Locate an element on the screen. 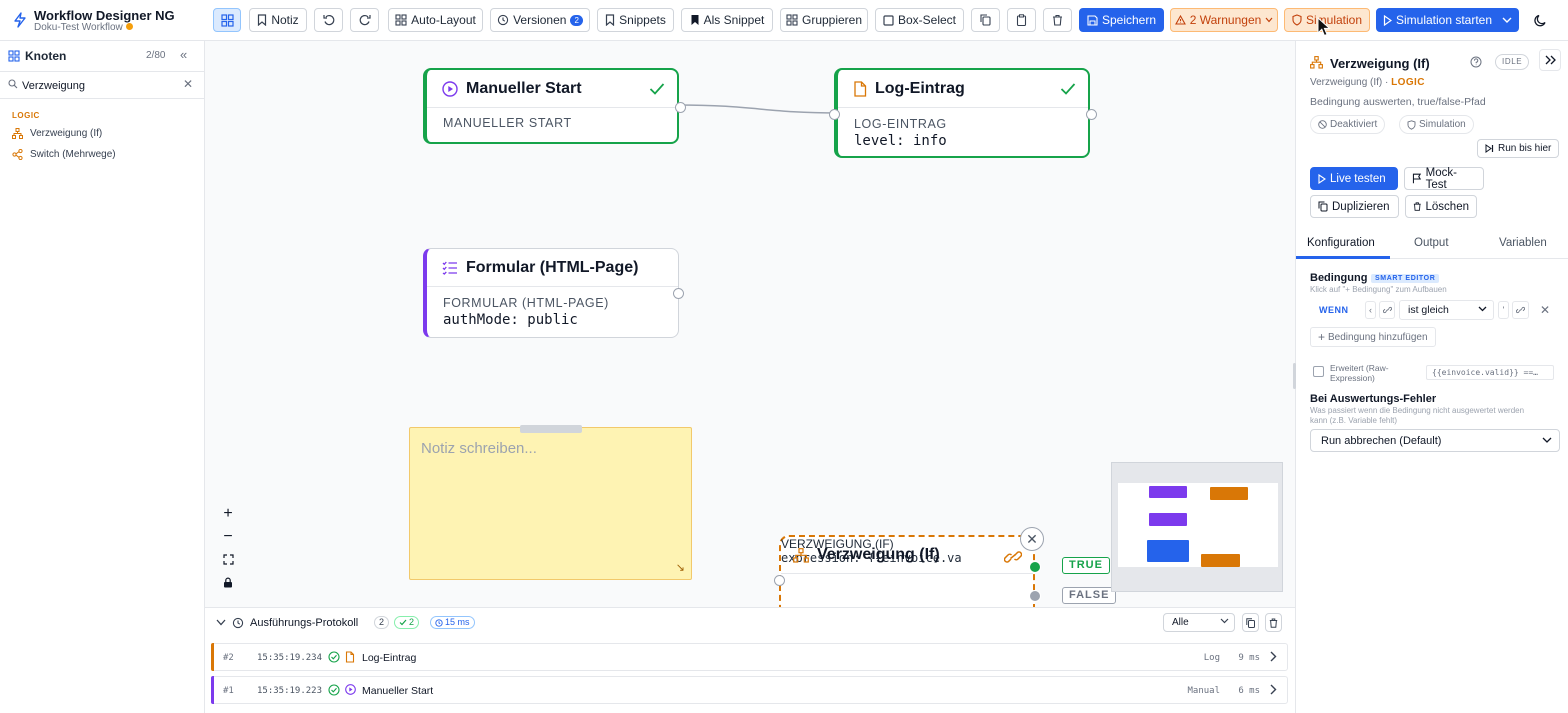  redo-button is located at coordinates (364, 20).